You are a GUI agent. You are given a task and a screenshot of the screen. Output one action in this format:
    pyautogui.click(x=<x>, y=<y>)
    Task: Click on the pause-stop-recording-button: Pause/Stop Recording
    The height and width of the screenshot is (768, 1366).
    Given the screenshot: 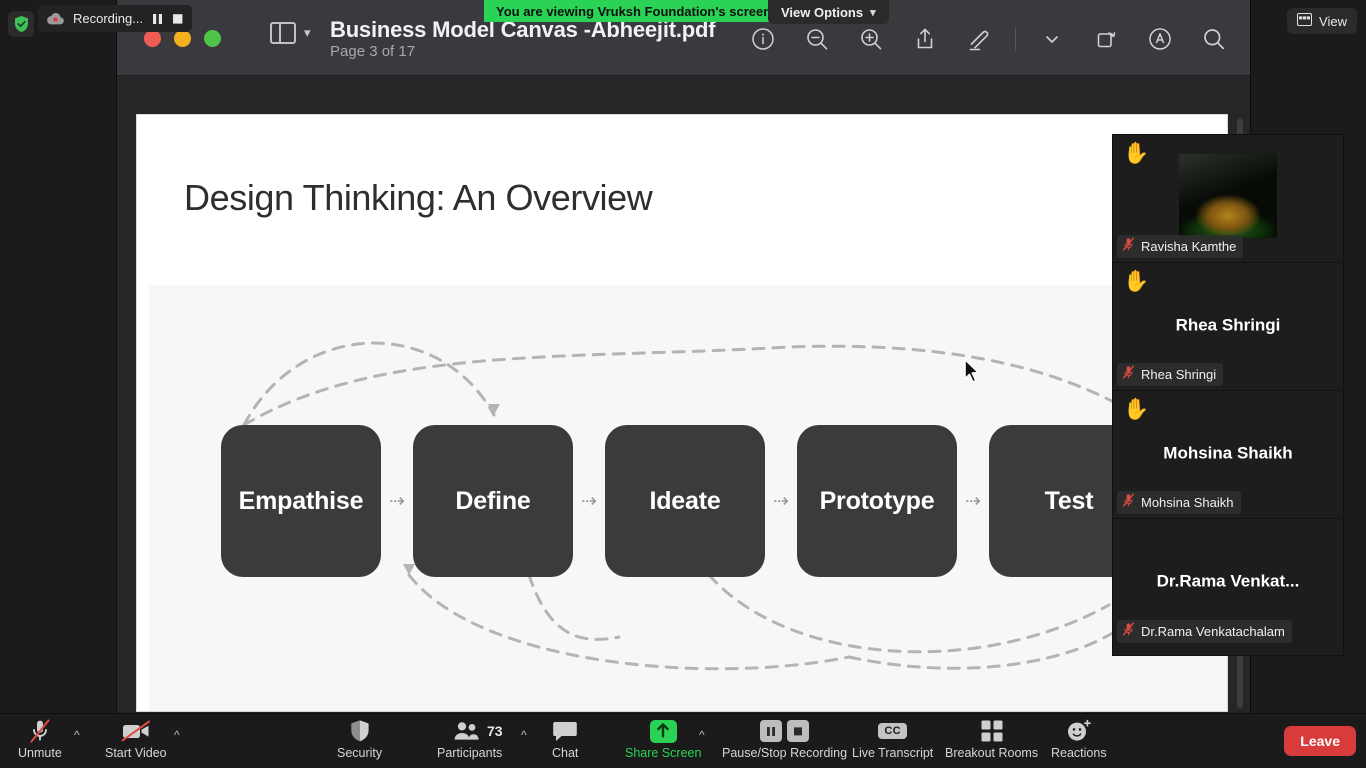 What is the action you would take?
    pyautogui.click(x=784, y=742)
    